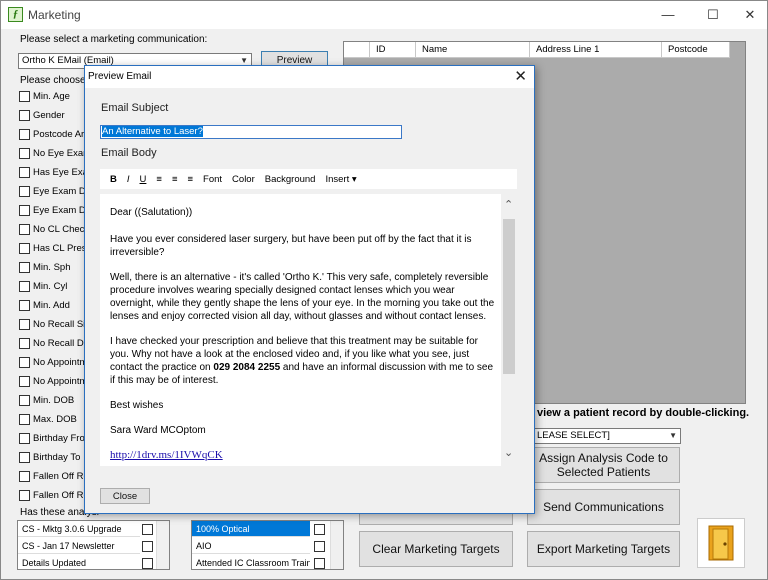 This screenshot has height=580, width=768. I want to click on list-item: CS - Mktg 3.0.6 Upgrade, so click(79, 529).